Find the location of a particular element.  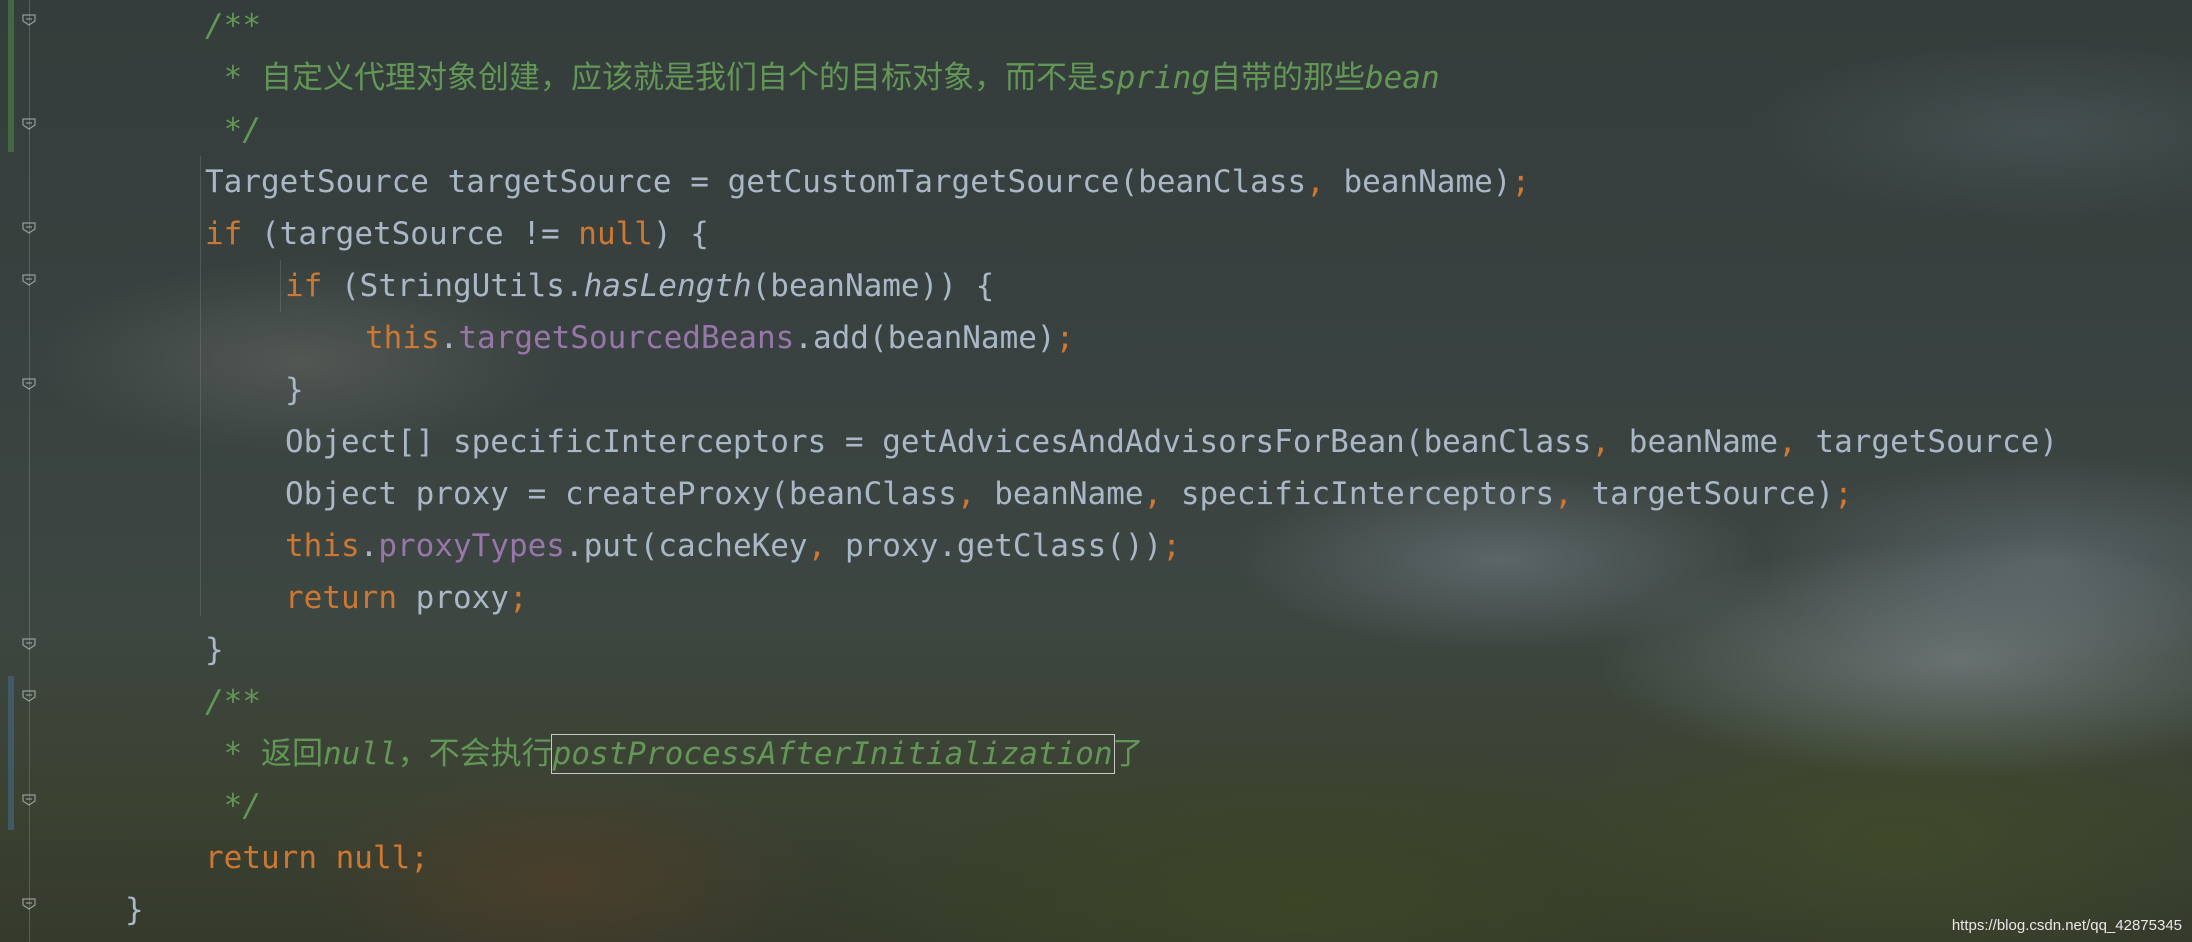

code-token: return null; is located at coordinates (317, 858).